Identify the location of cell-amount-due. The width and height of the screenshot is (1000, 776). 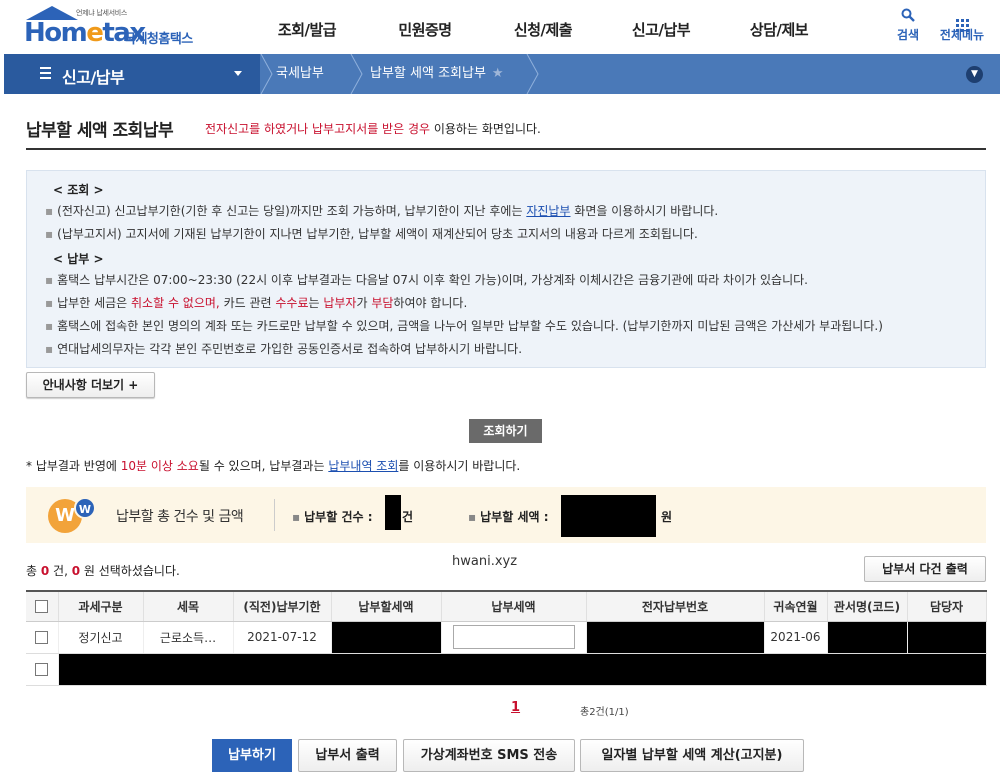
(386, 637).